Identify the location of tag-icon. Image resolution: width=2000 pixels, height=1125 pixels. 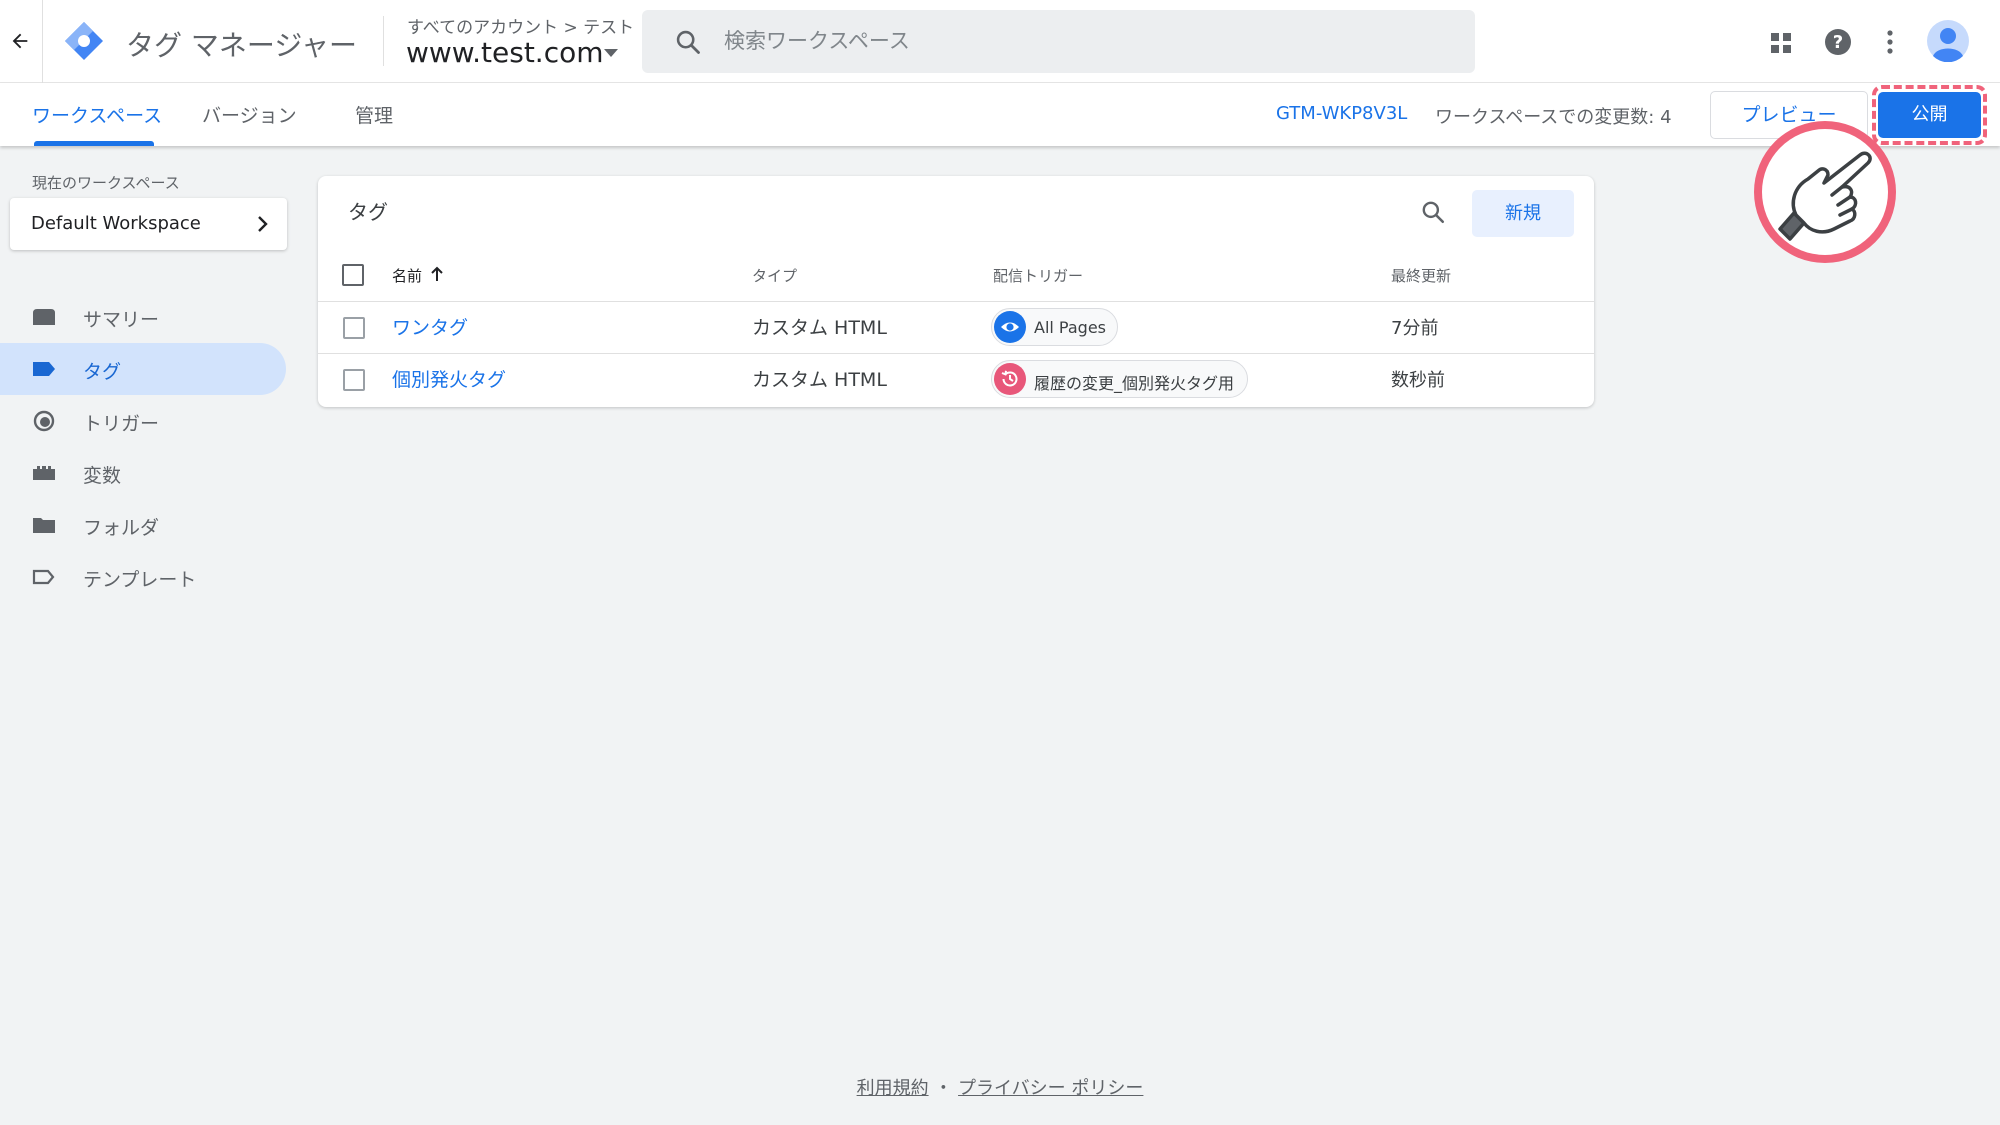
(44, 369).